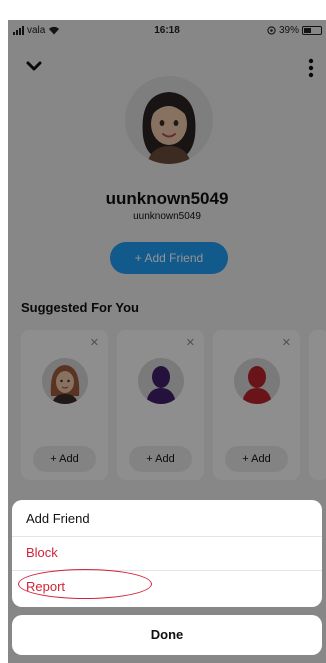 The width and height of the screenshot is (326, 663). I want to click on divider, so click(167, 536).